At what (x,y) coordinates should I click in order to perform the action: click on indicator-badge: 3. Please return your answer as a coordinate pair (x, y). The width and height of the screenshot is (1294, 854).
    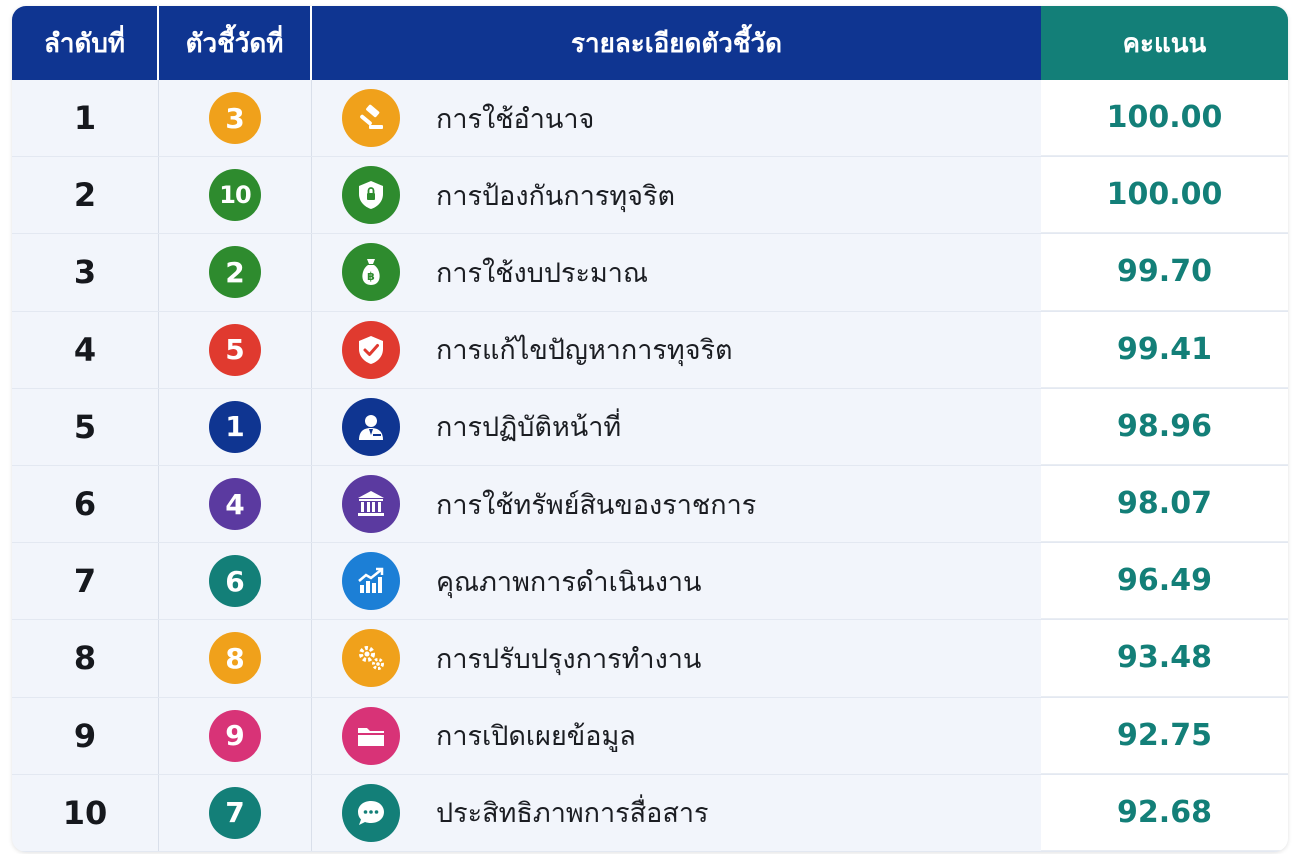
    Looking at the image, I should click on (235, 118).